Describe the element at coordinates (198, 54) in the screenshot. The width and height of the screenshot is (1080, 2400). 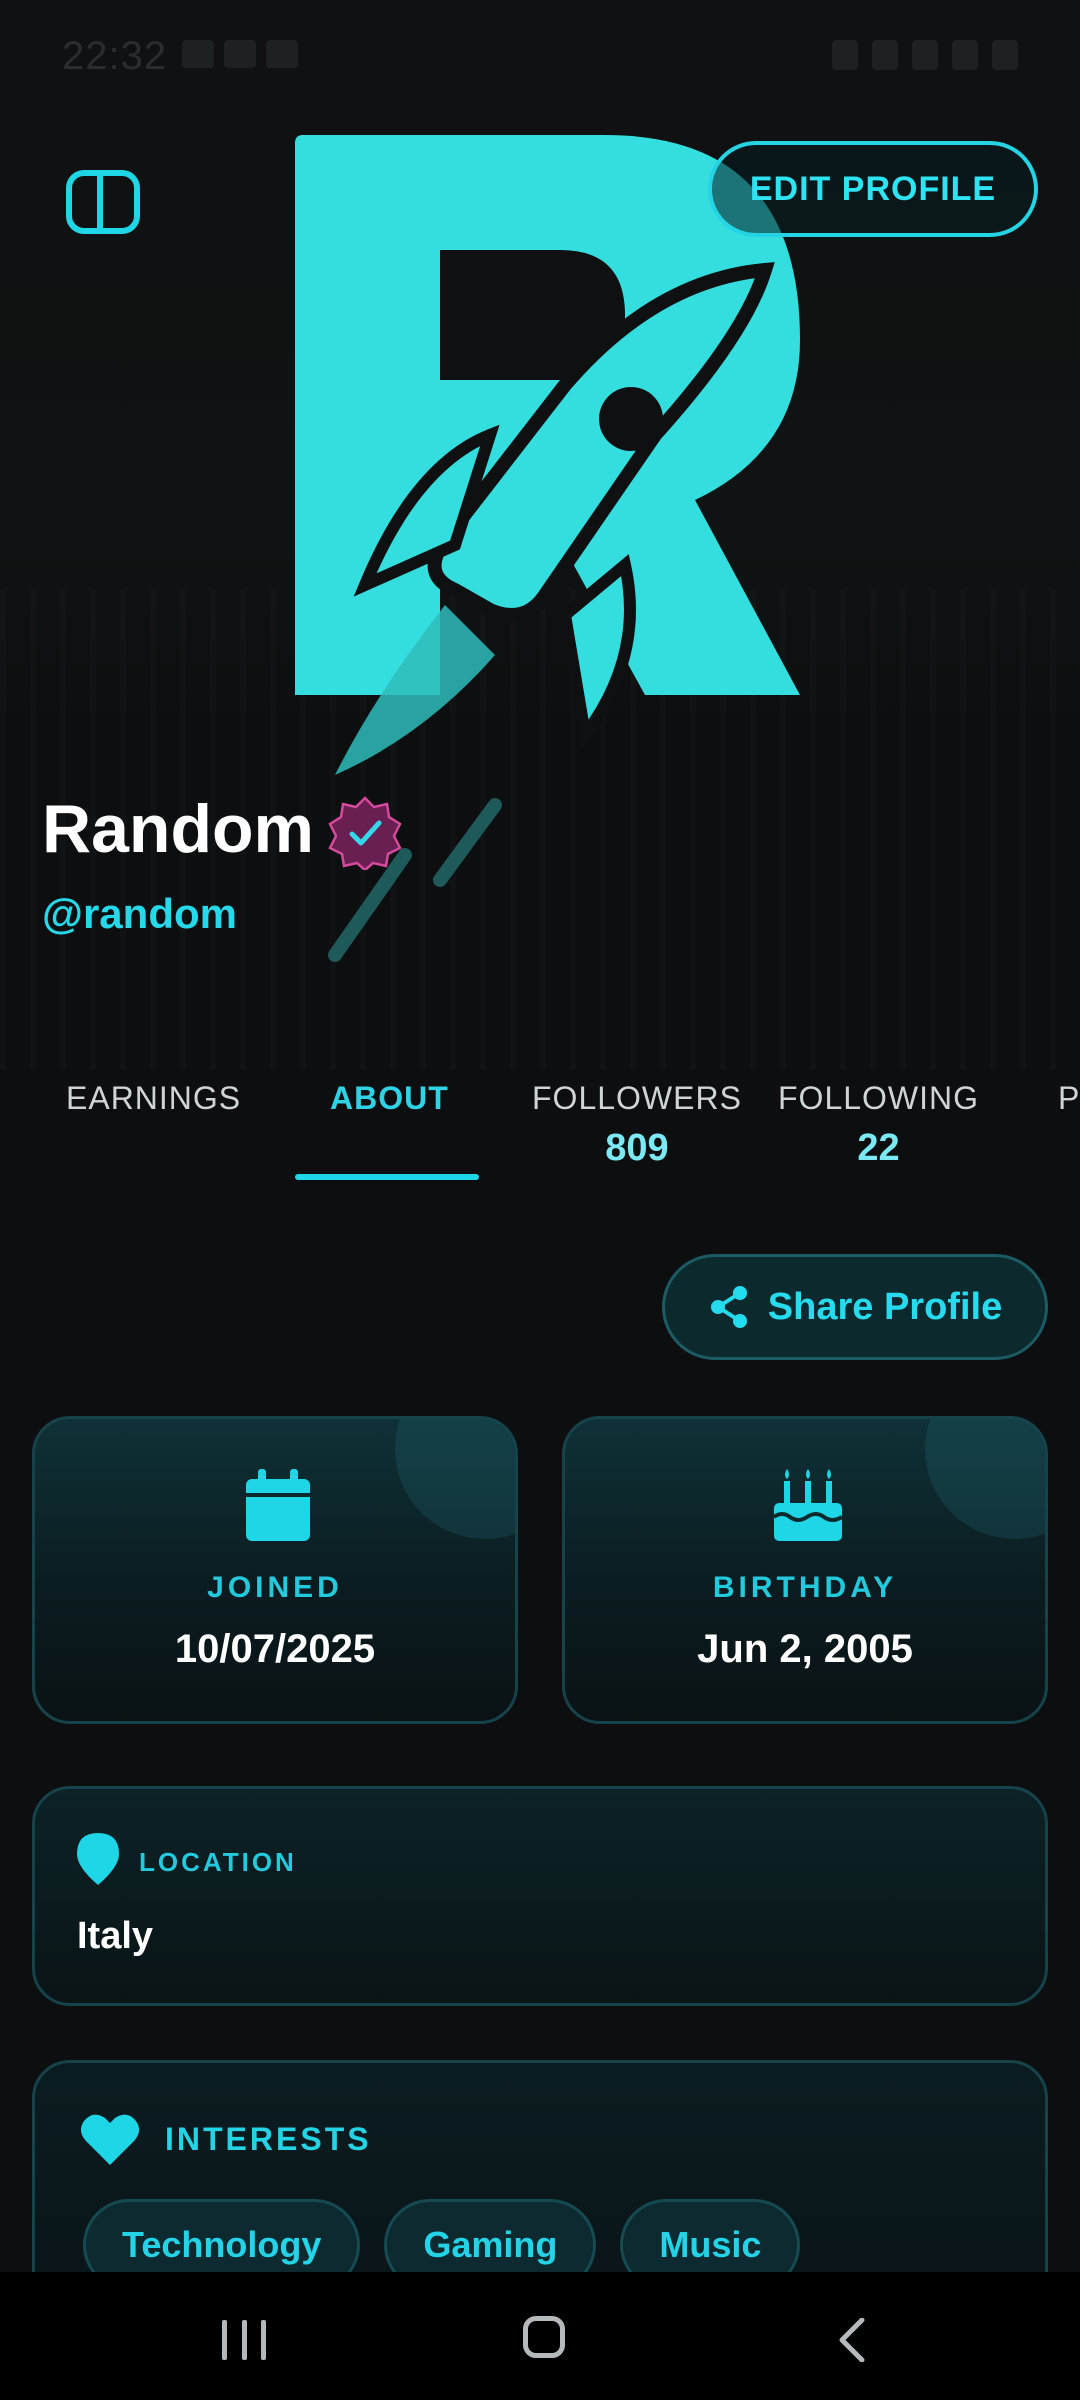
I see `youtube-notification-icon` at that location.